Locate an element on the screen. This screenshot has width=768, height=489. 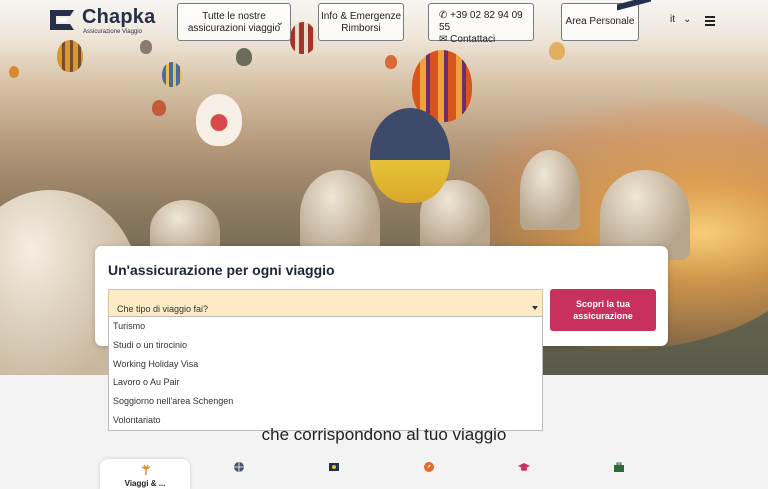
trip-option: Lavoro o Au Pair is located at coordinates (325, 382).